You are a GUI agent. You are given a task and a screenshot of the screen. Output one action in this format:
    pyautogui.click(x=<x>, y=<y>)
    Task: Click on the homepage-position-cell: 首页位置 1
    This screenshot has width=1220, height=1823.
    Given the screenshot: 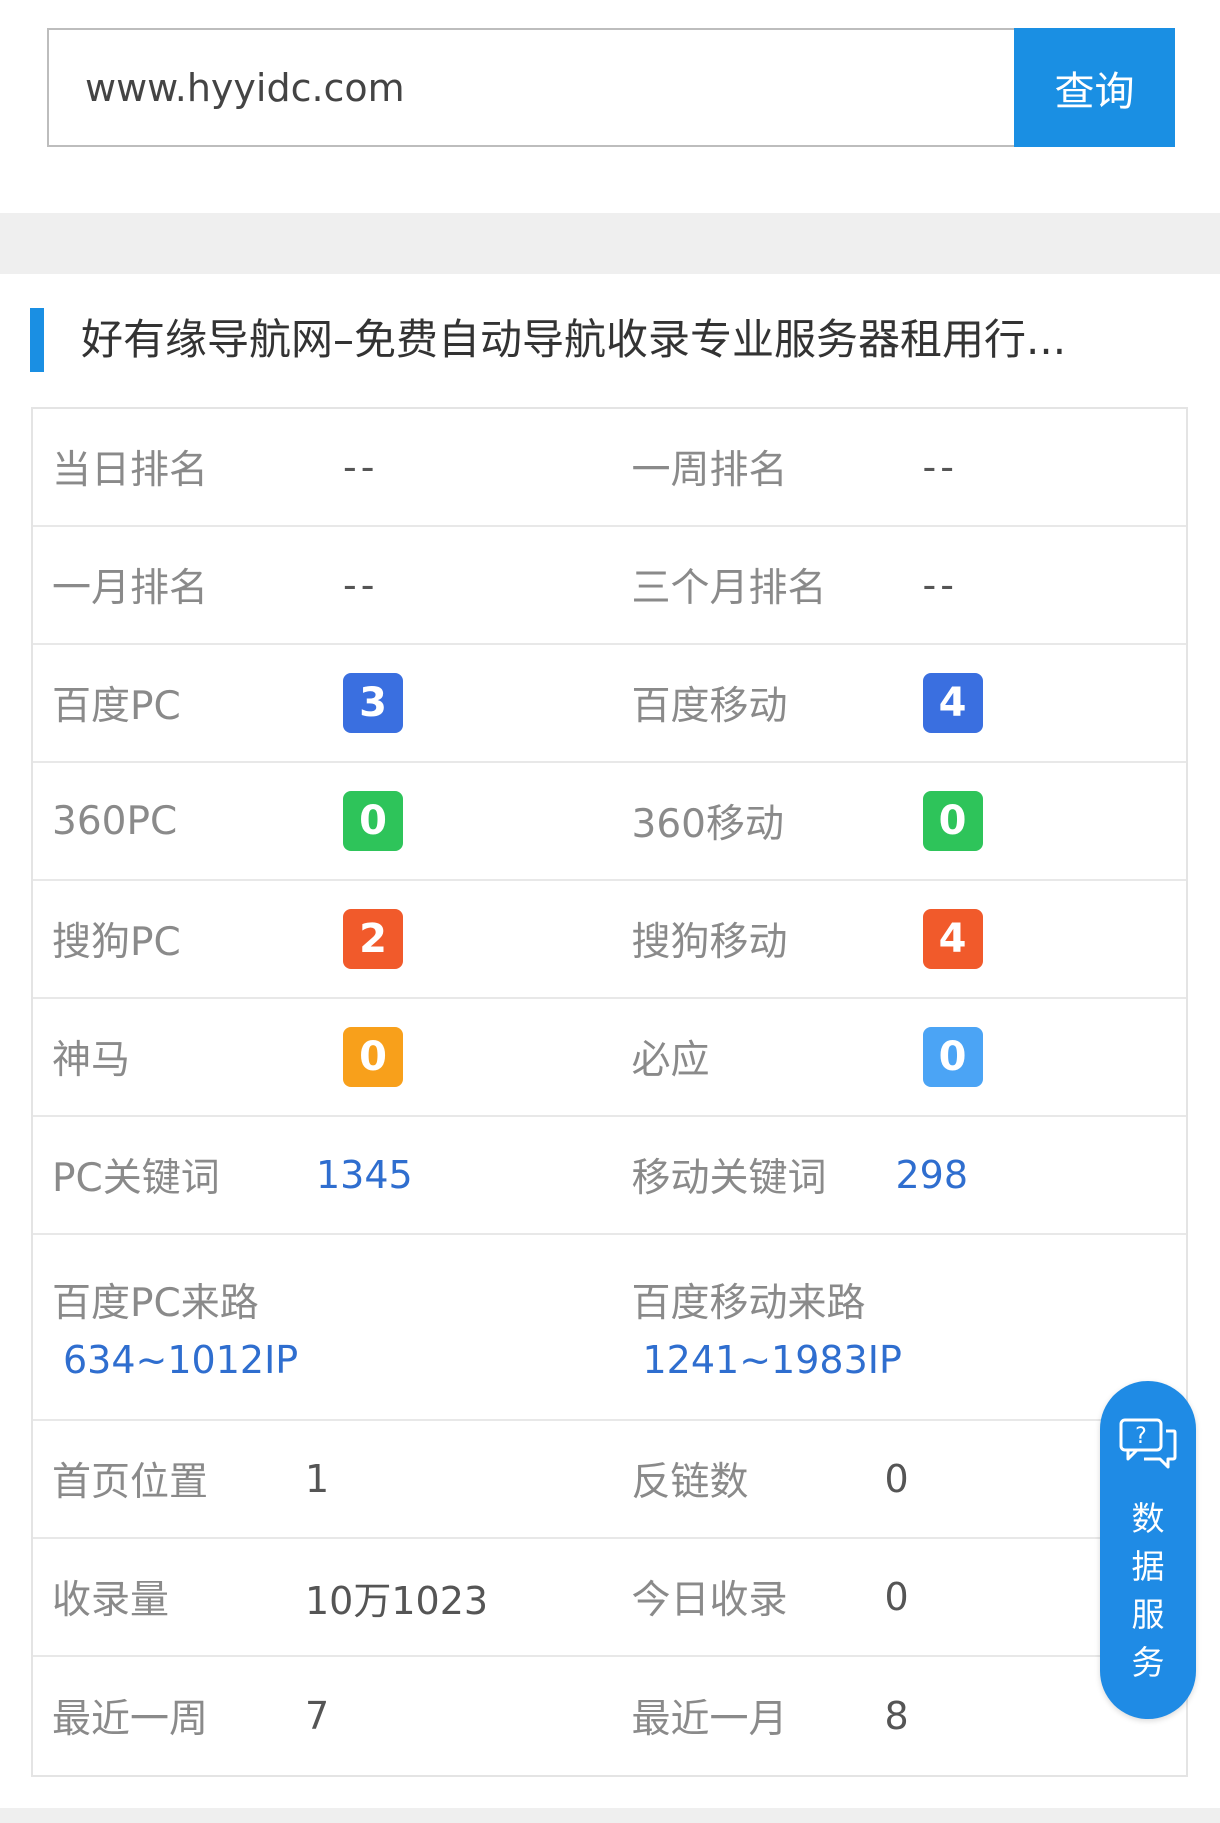 What is the action you would take?
    pyautogui.click(x=321, y=1479)
    